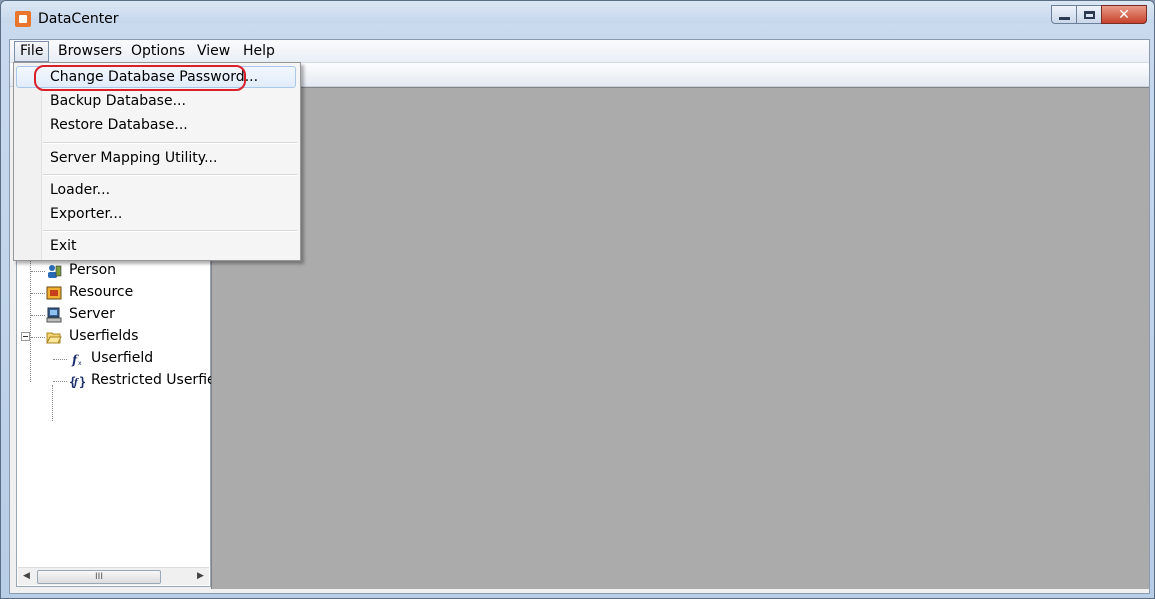 The image size is (1155, 599). What do you see at coordinates (579, 51) in the screenshot?
I see `menu-bar: File Browsers Options View Help` at bounding box center [579, 51].